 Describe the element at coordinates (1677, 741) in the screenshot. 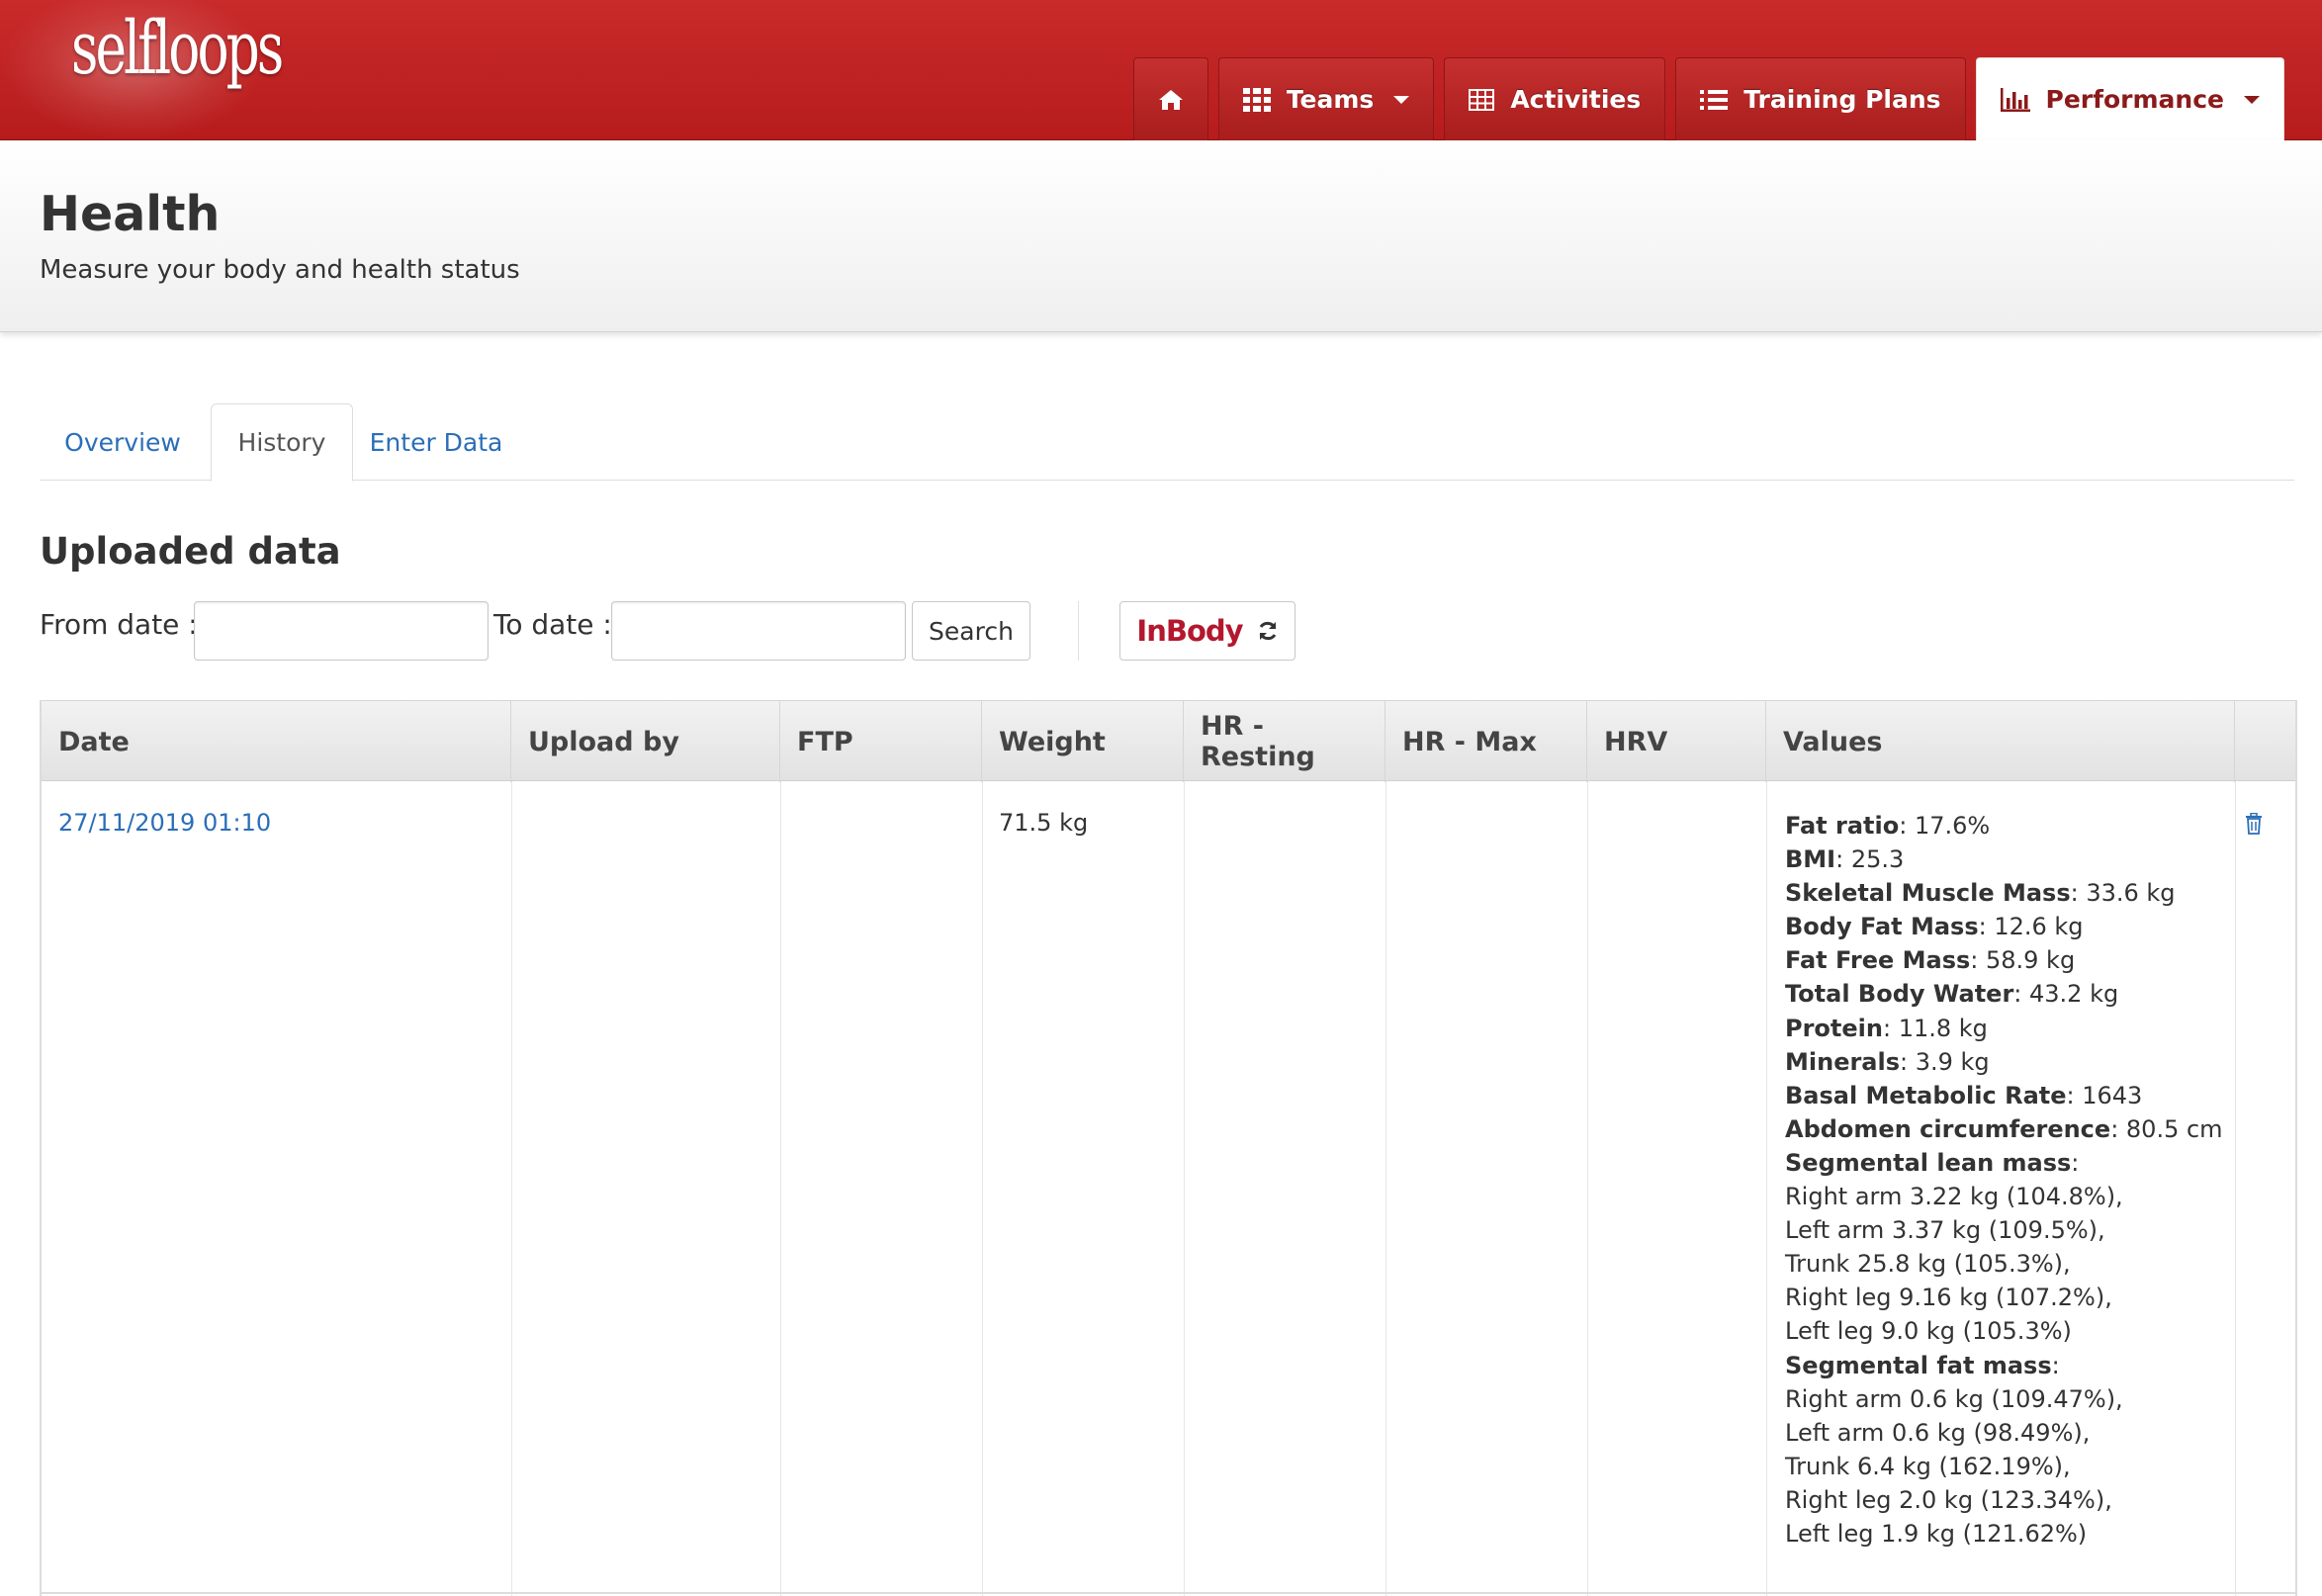

I see `col-hrv: HRV` at that location.